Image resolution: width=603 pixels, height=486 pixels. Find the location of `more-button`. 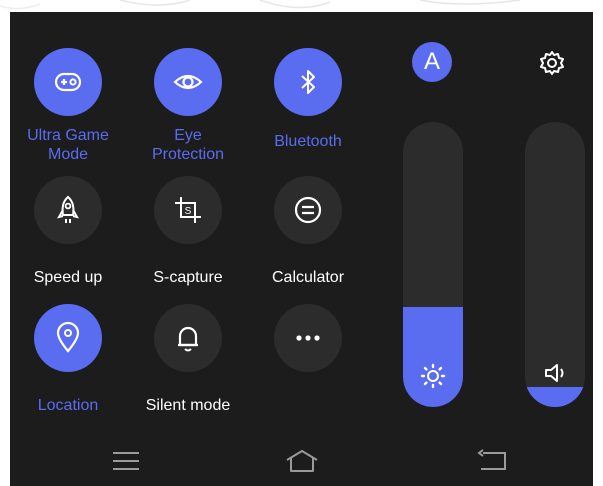

more-button is located at coordinates (308, 338).